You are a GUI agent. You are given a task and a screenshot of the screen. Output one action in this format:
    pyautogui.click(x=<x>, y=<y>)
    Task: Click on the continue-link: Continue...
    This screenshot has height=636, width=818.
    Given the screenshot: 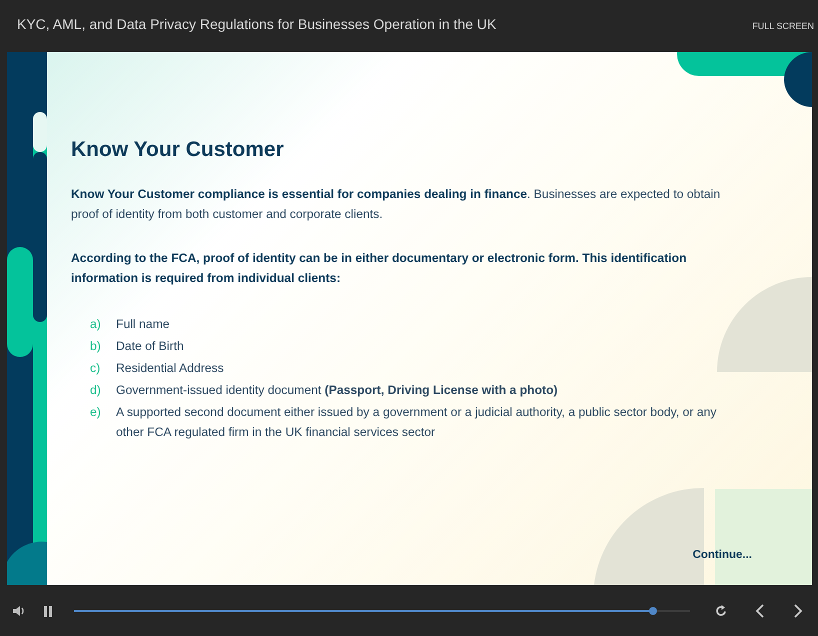 What is the action you would take?
    pyautogui.click(x=722, y=555)
    